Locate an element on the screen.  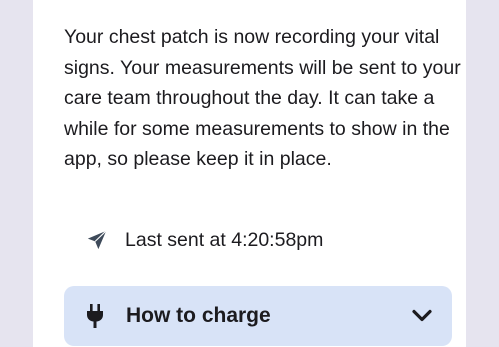
how-to-charge-accordion: How to charge is located at coordinates (258, 316).